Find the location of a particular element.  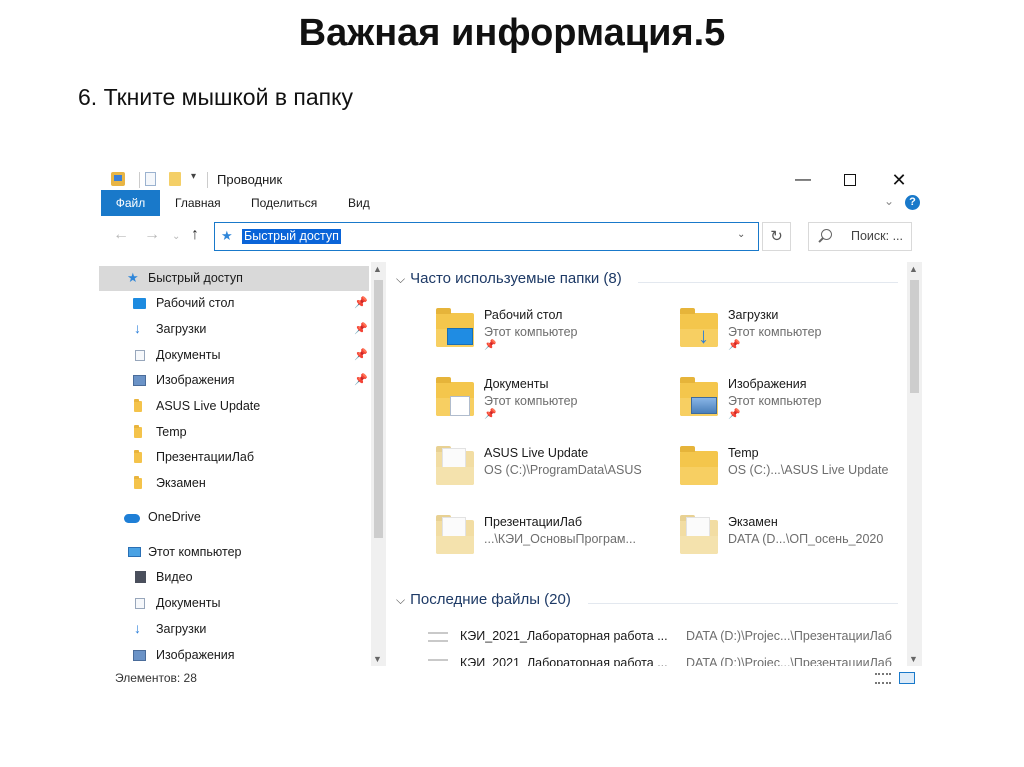

frequent-folders-header: ⌵ Часто используемые папки (8) is located at coordinates (509, 278).